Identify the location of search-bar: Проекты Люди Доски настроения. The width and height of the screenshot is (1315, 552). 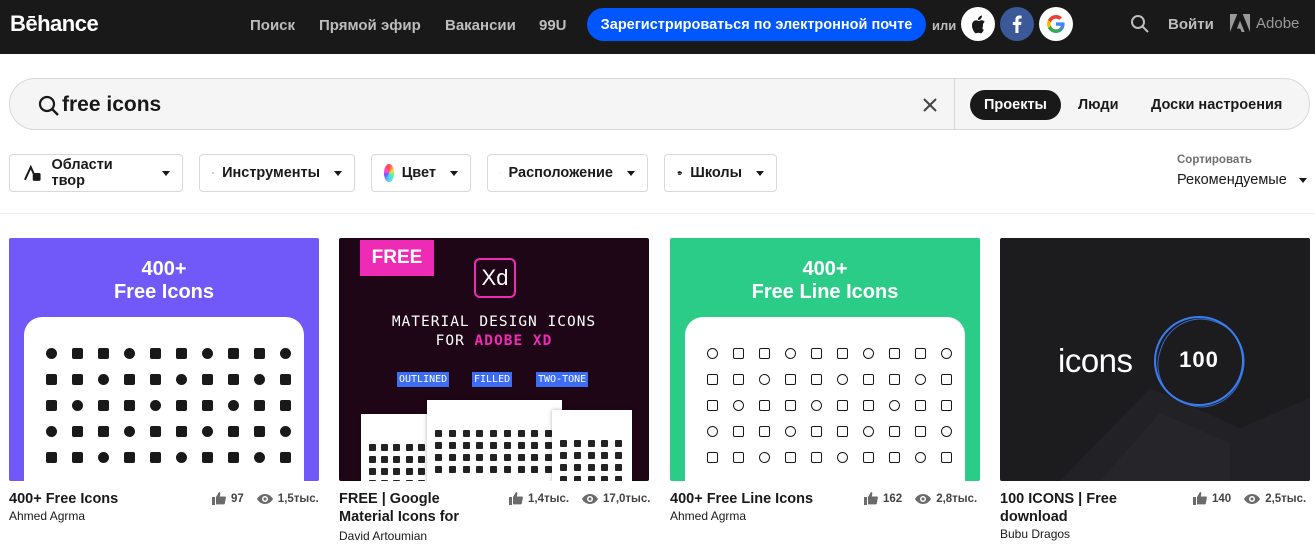
(659, 104).